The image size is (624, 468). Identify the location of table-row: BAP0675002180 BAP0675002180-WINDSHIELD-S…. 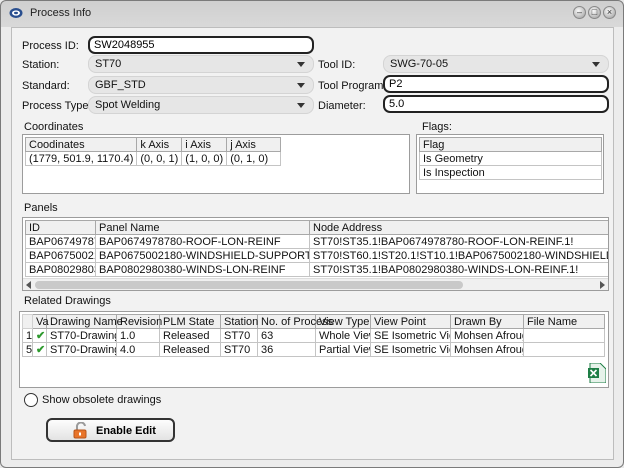
(316, 255).